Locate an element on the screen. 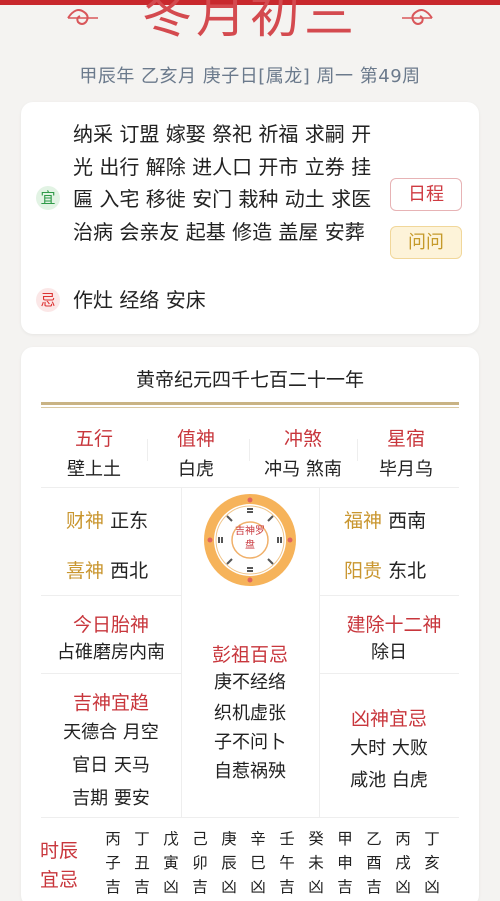 This screenshot has height=901, width=500. xingxiu-heading: 星宿 is located at coordinates (405, 439).